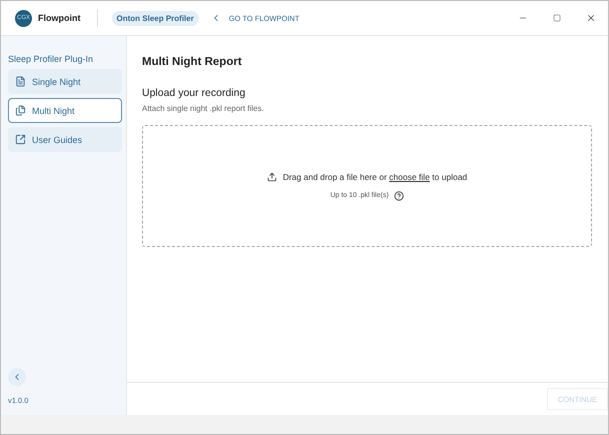 The height and width of the screenshot is (435, 609). I want to click on dropzone-text: Drag and drop a file here or choose file to upload, so click(375, 177).